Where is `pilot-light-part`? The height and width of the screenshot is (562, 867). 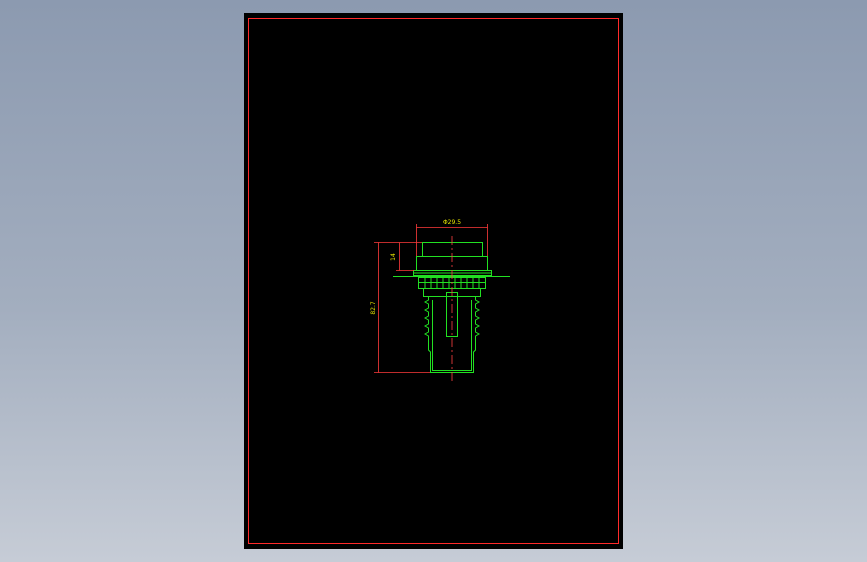
pilot-light-part is located at coordinates (451, 307).